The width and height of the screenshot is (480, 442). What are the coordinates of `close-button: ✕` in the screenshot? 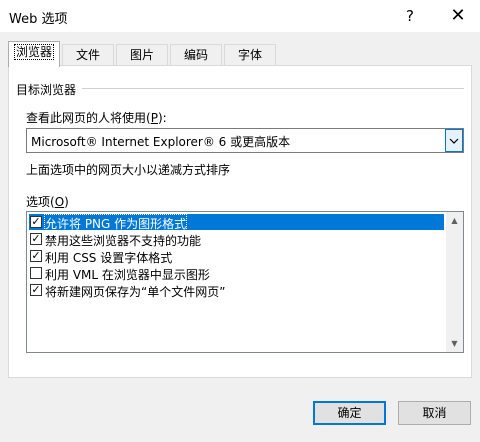 It's located at (458, 16).